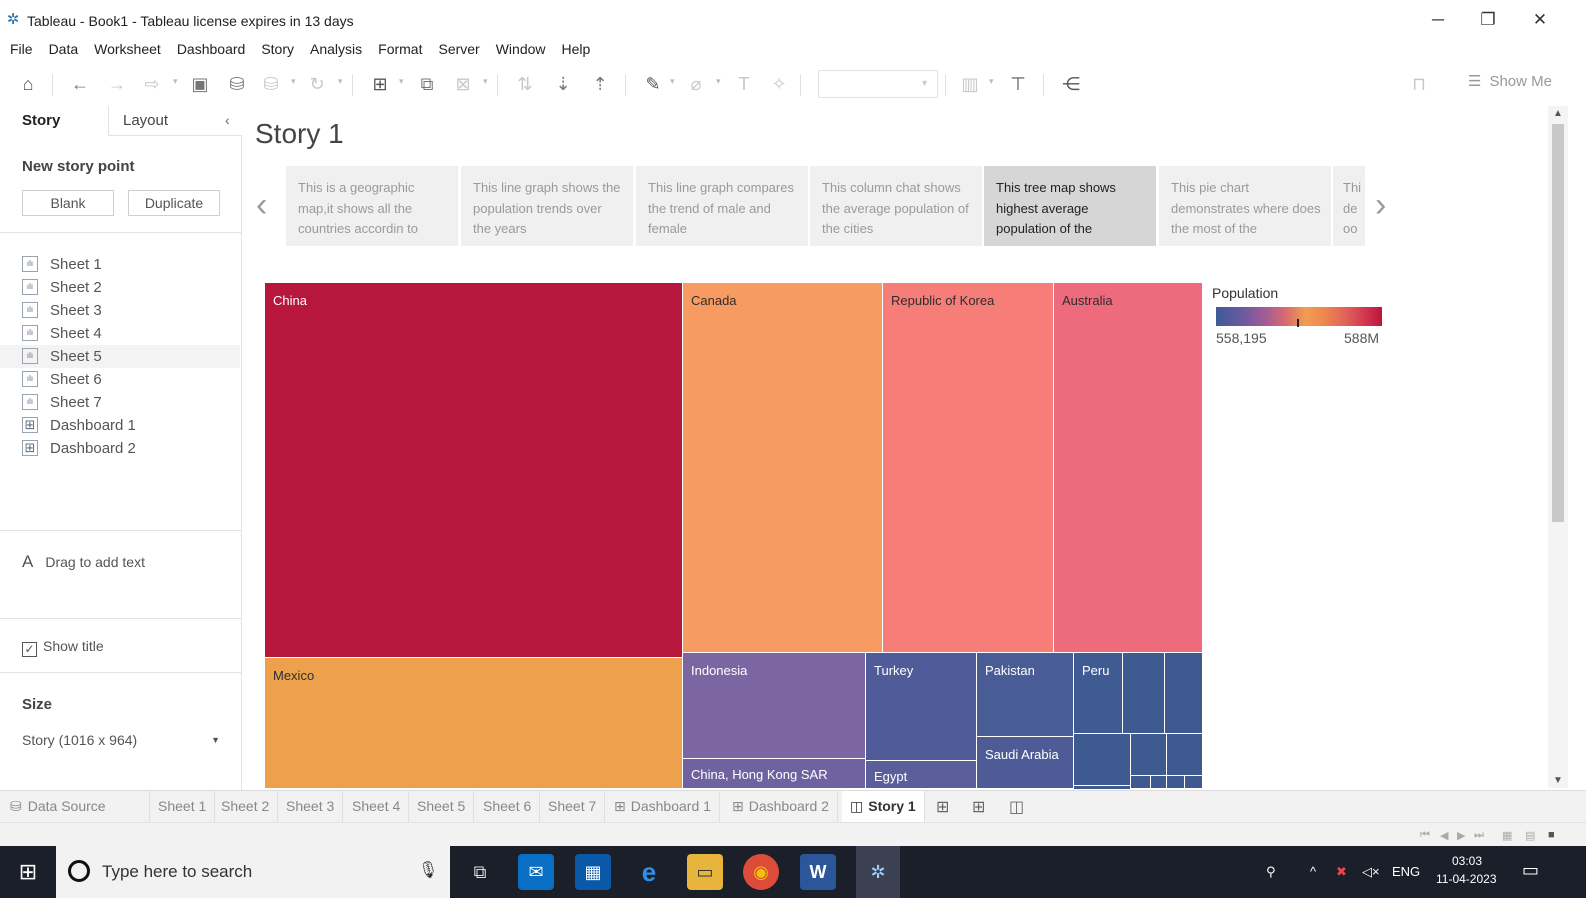  I want to click on active-app-highlight: ✲, so click(878, 872).